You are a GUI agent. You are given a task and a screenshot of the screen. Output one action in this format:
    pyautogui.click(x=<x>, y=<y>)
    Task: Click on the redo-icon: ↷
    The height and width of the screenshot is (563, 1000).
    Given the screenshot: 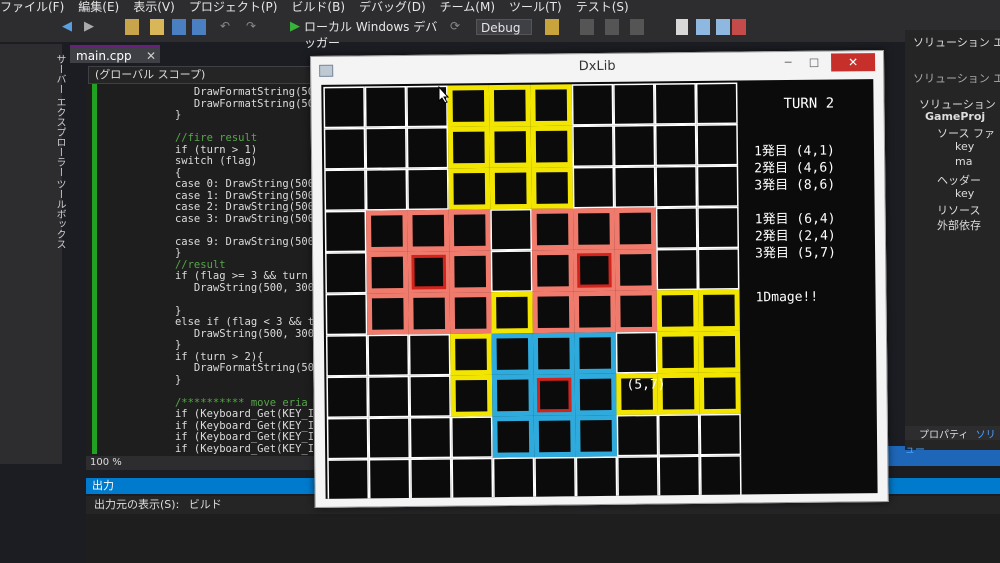 What is the action you would take?
    pyautogui.click(x=253, y=27)
    